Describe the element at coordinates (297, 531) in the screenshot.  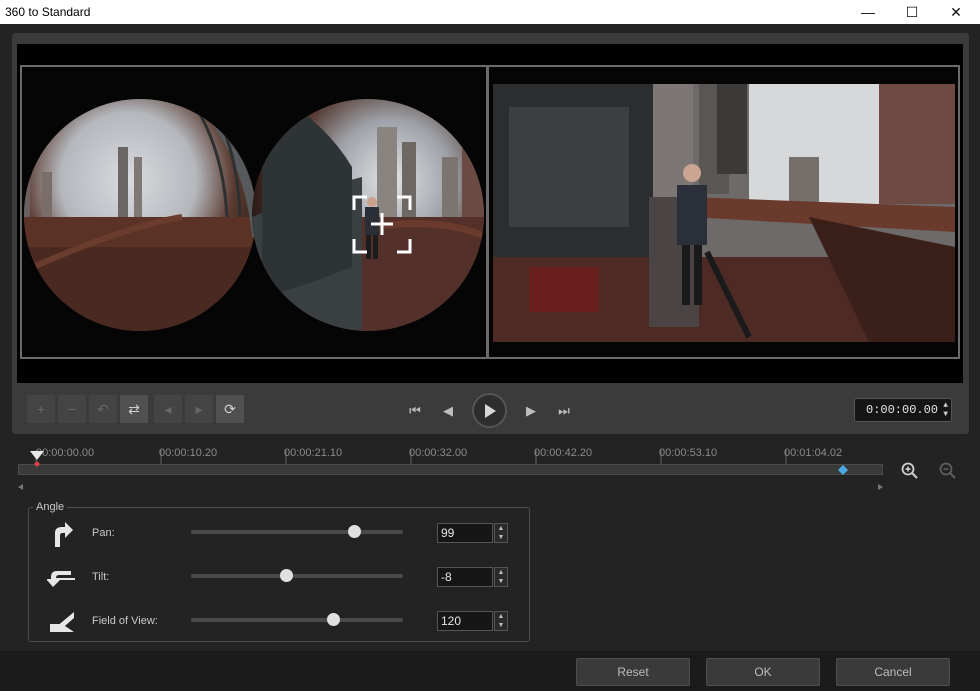
I see `pan-slider` at that location.